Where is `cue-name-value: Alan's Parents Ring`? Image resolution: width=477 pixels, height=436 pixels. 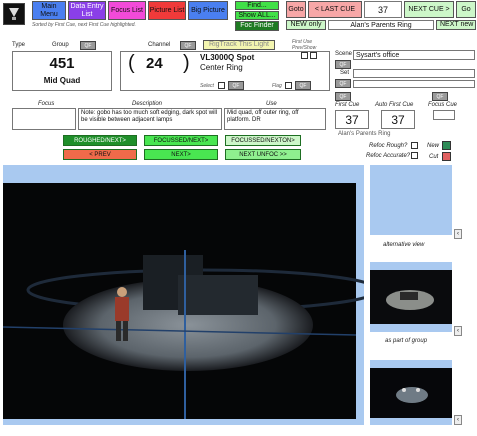
cue-name-value: Alan's Parents Ring is located at coordinates (381, 25).